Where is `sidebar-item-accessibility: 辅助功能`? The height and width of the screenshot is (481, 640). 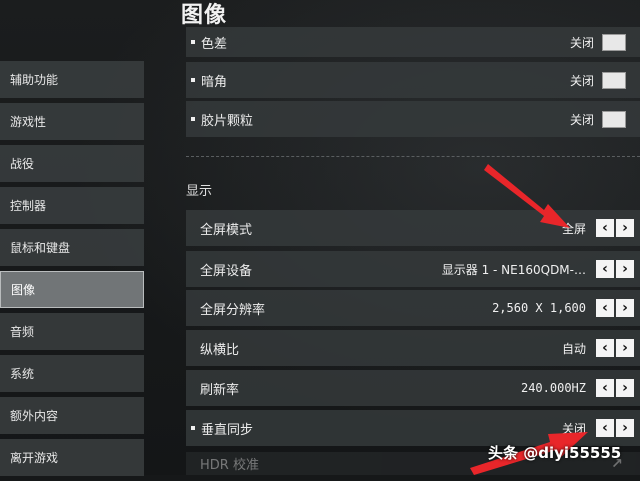
sidebar-item-accessibility: 辅助功能 is located at coordinates (72, 79).